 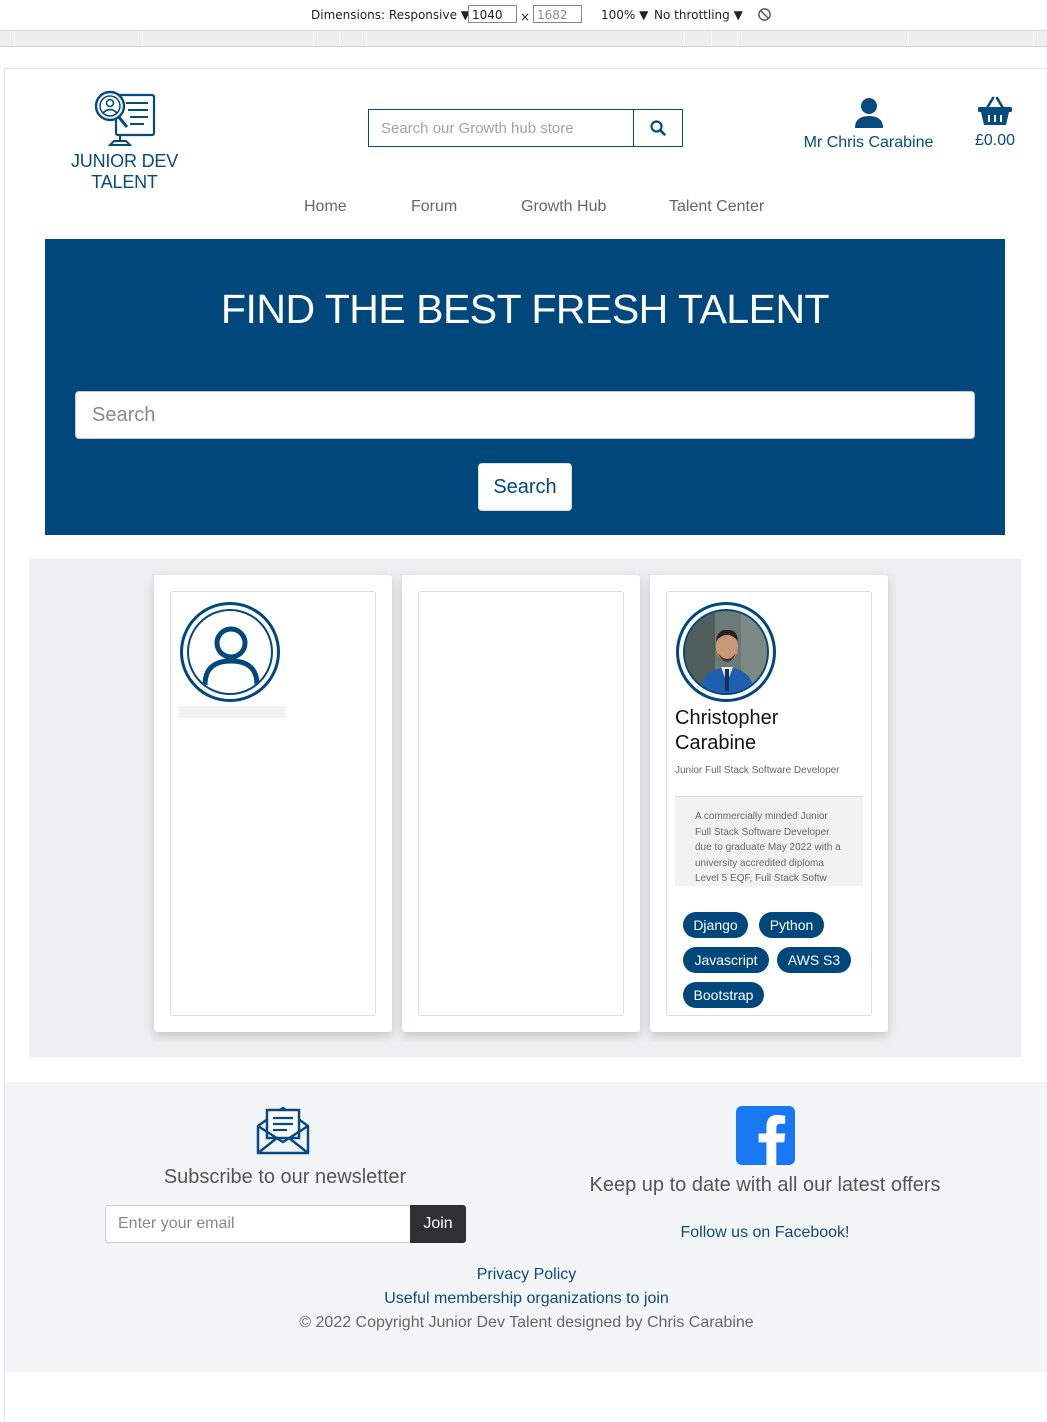 I want to click on default-user-icon, so click(x=231, y=656).